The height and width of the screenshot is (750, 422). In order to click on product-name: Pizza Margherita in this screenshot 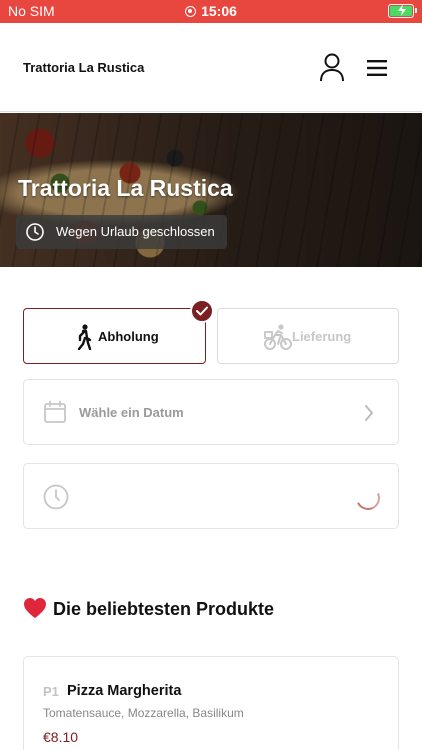, I will do `click(124, 691)`.